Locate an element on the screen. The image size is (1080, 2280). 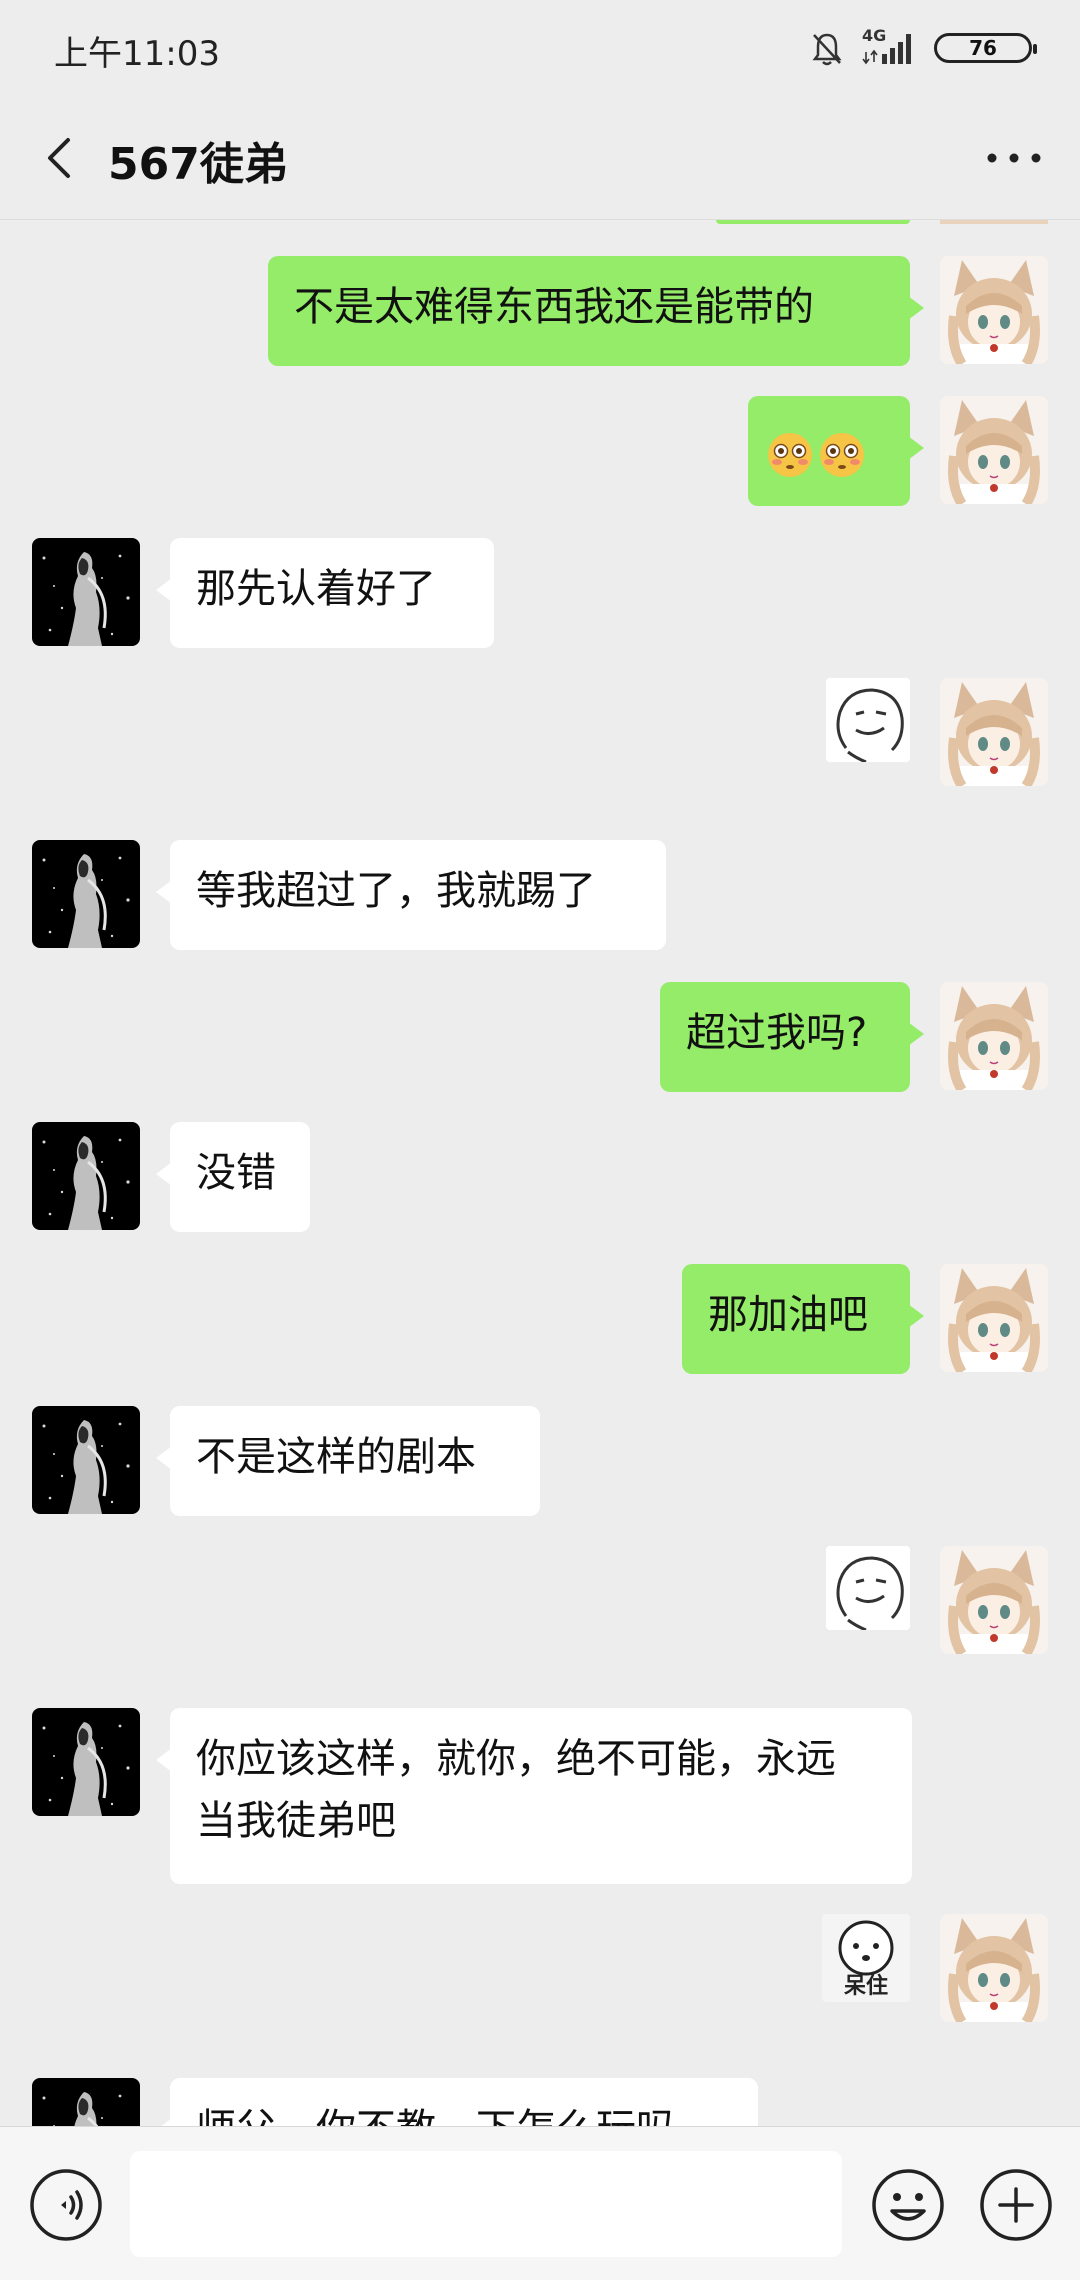
bell-off-icon is located at coordinates (827, 49).